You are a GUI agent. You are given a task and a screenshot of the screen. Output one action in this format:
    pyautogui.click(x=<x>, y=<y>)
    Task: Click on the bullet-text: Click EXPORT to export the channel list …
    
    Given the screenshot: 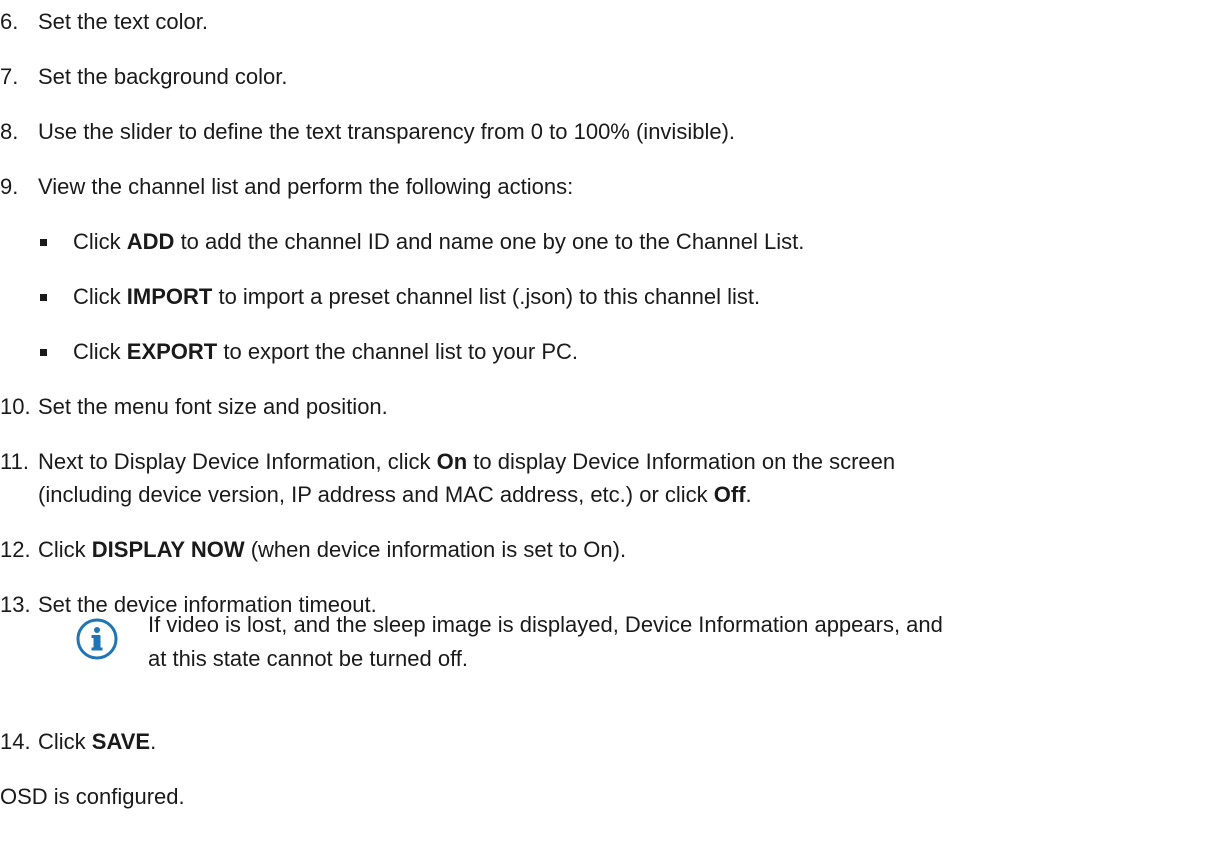 What is the action you would take?
    pyautogui.click(x=325, y=351)
    